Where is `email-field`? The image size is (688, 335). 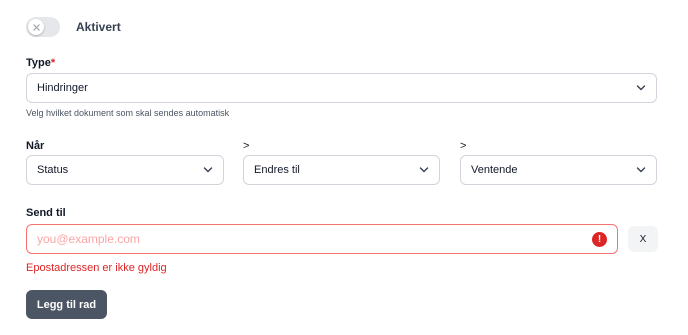 email-field is located at coordinates (297, 239).